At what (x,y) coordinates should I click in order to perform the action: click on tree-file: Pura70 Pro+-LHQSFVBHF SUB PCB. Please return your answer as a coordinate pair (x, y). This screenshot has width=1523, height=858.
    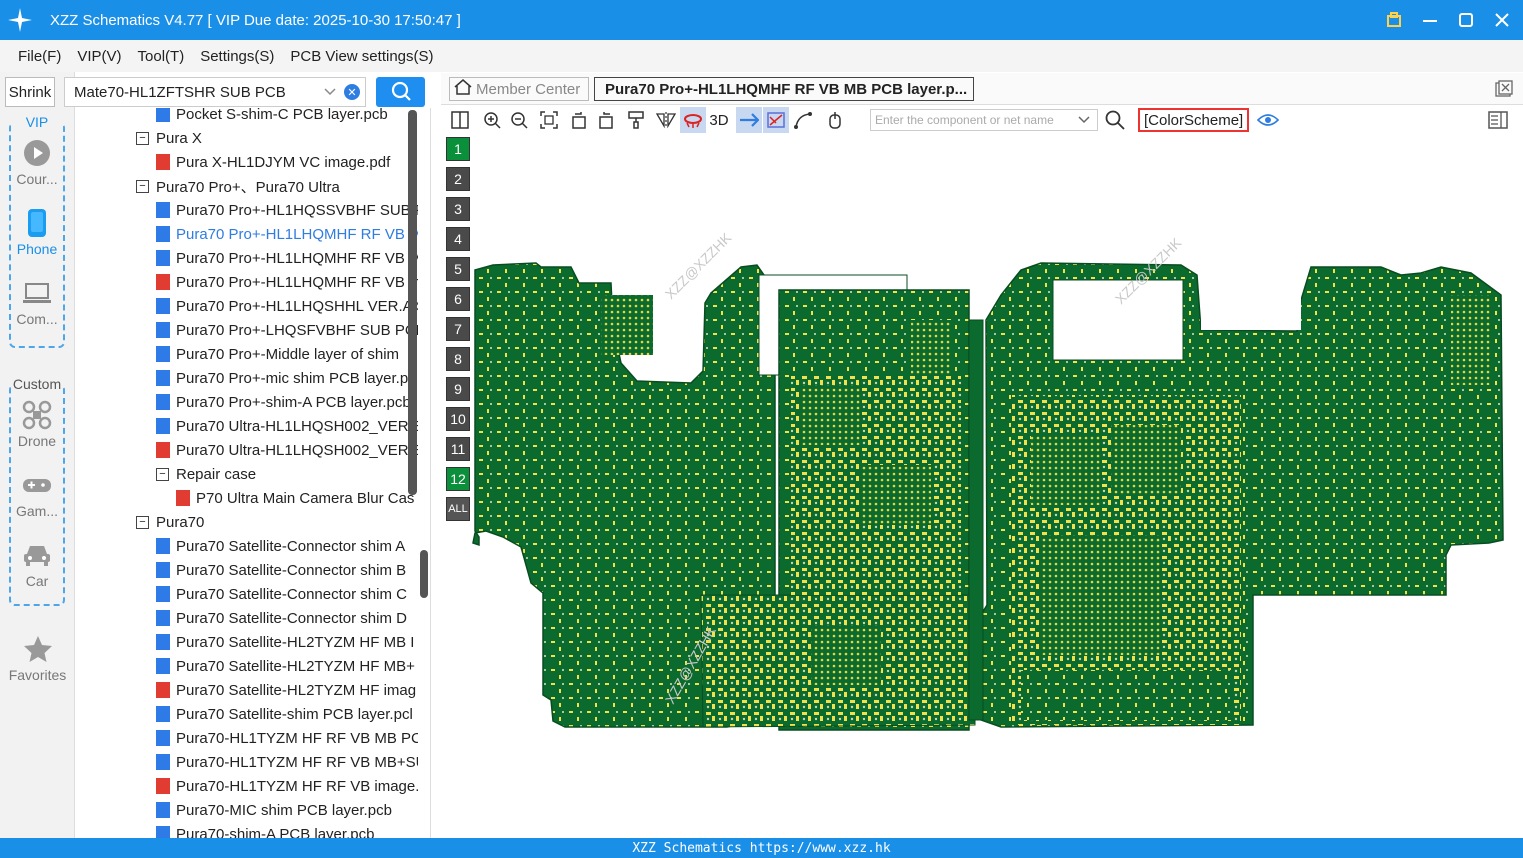
    Looking at the image, I should click on (287, 330).